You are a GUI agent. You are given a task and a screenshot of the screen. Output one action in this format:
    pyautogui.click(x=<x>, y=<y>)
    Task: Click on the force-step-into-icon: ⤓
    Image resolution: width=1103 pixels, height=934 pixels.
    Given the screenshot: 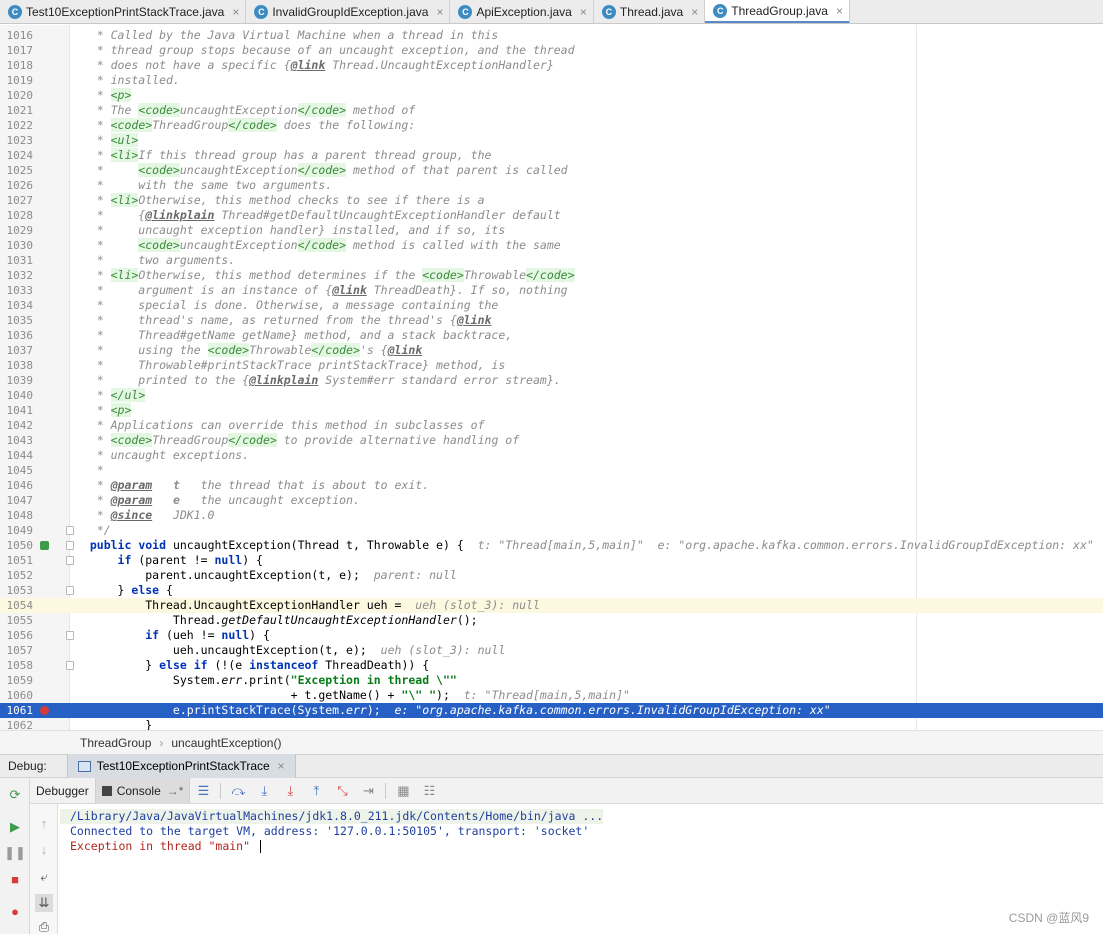 What is the action you would take?
    pyautogui.click(x=290, y=791)
    